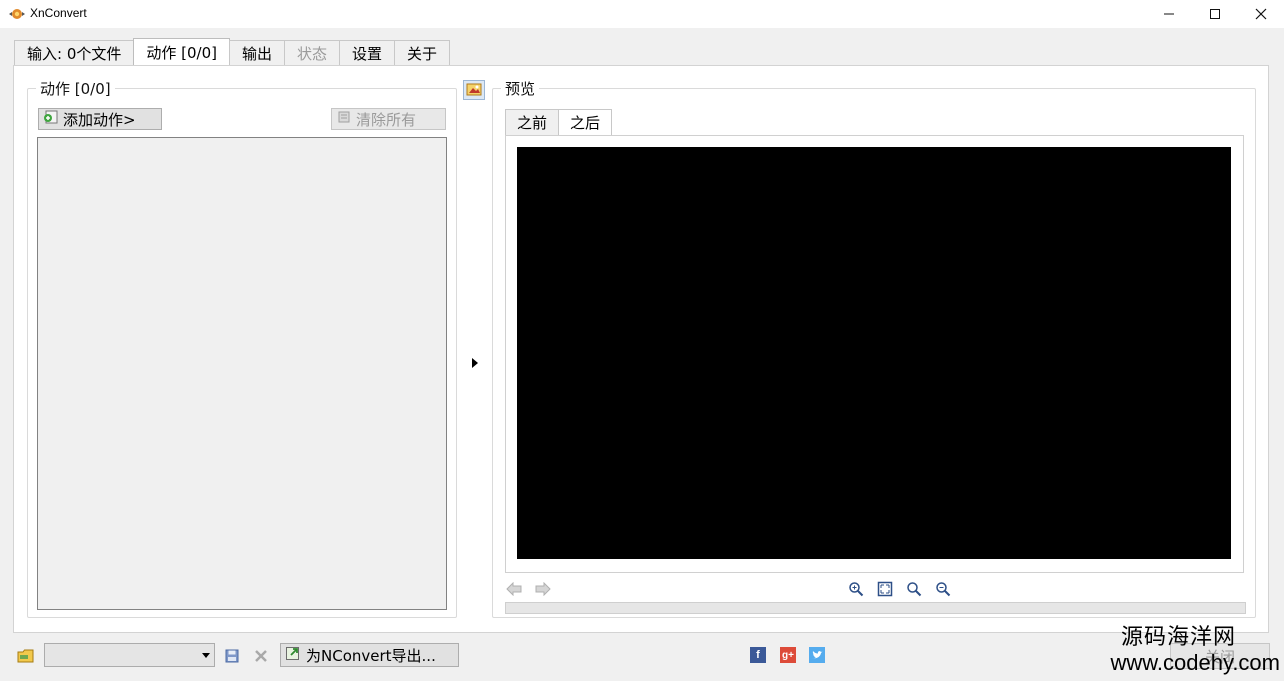 Image resolution: width=1284 pixels, height=681 pixels. What do you see at coordinates (293, 655) in the screenshot?
I see `export-icon` at bounding box center [293, 655].